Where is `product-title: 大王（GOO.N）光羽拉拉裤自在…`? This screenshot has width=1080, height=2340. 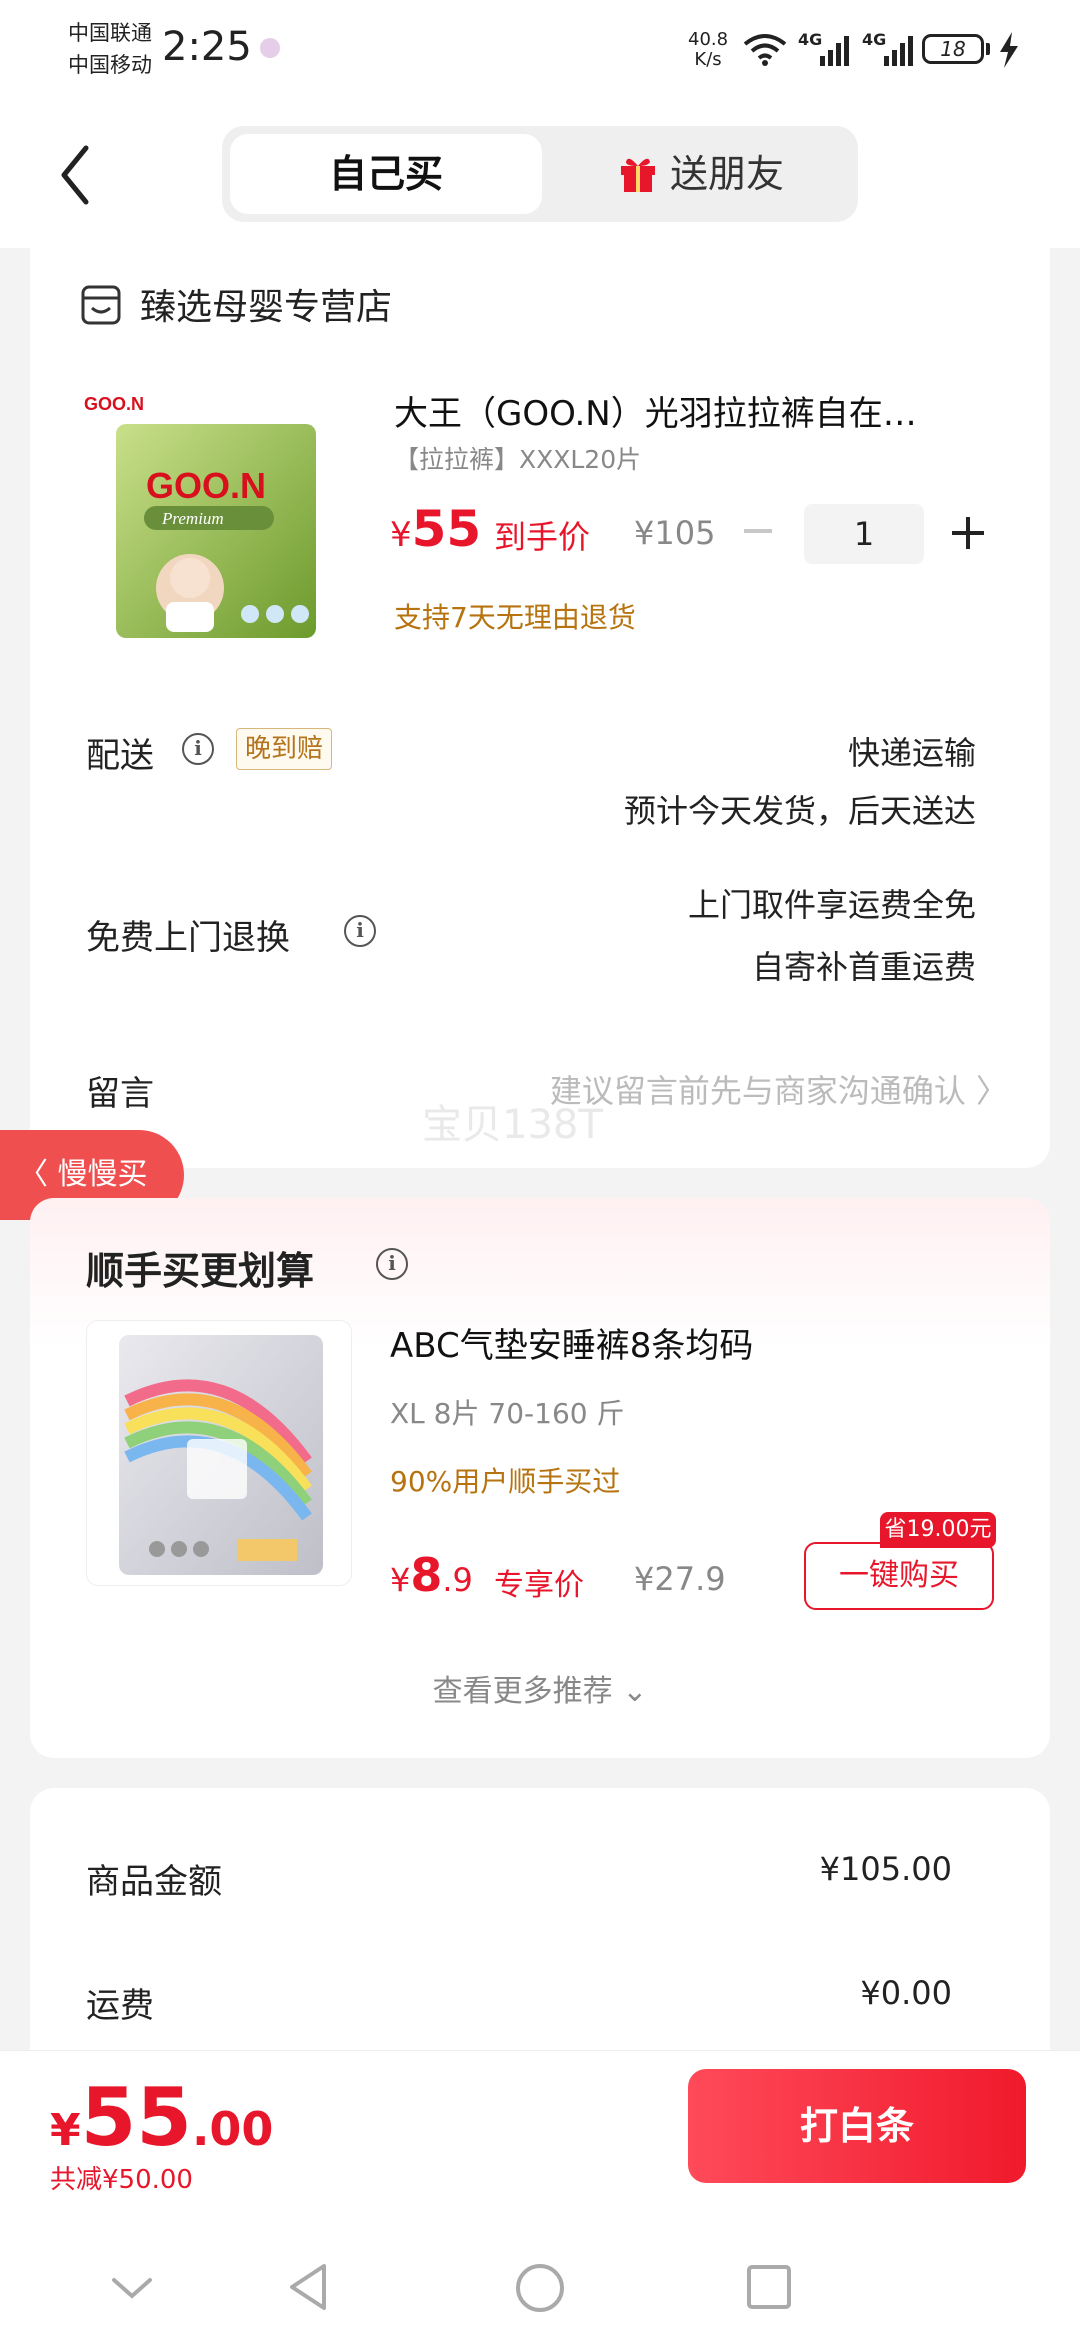 product-title: 大王（GOO.N）光羽拉拉裤自在… is located at coordinates (684, 410).